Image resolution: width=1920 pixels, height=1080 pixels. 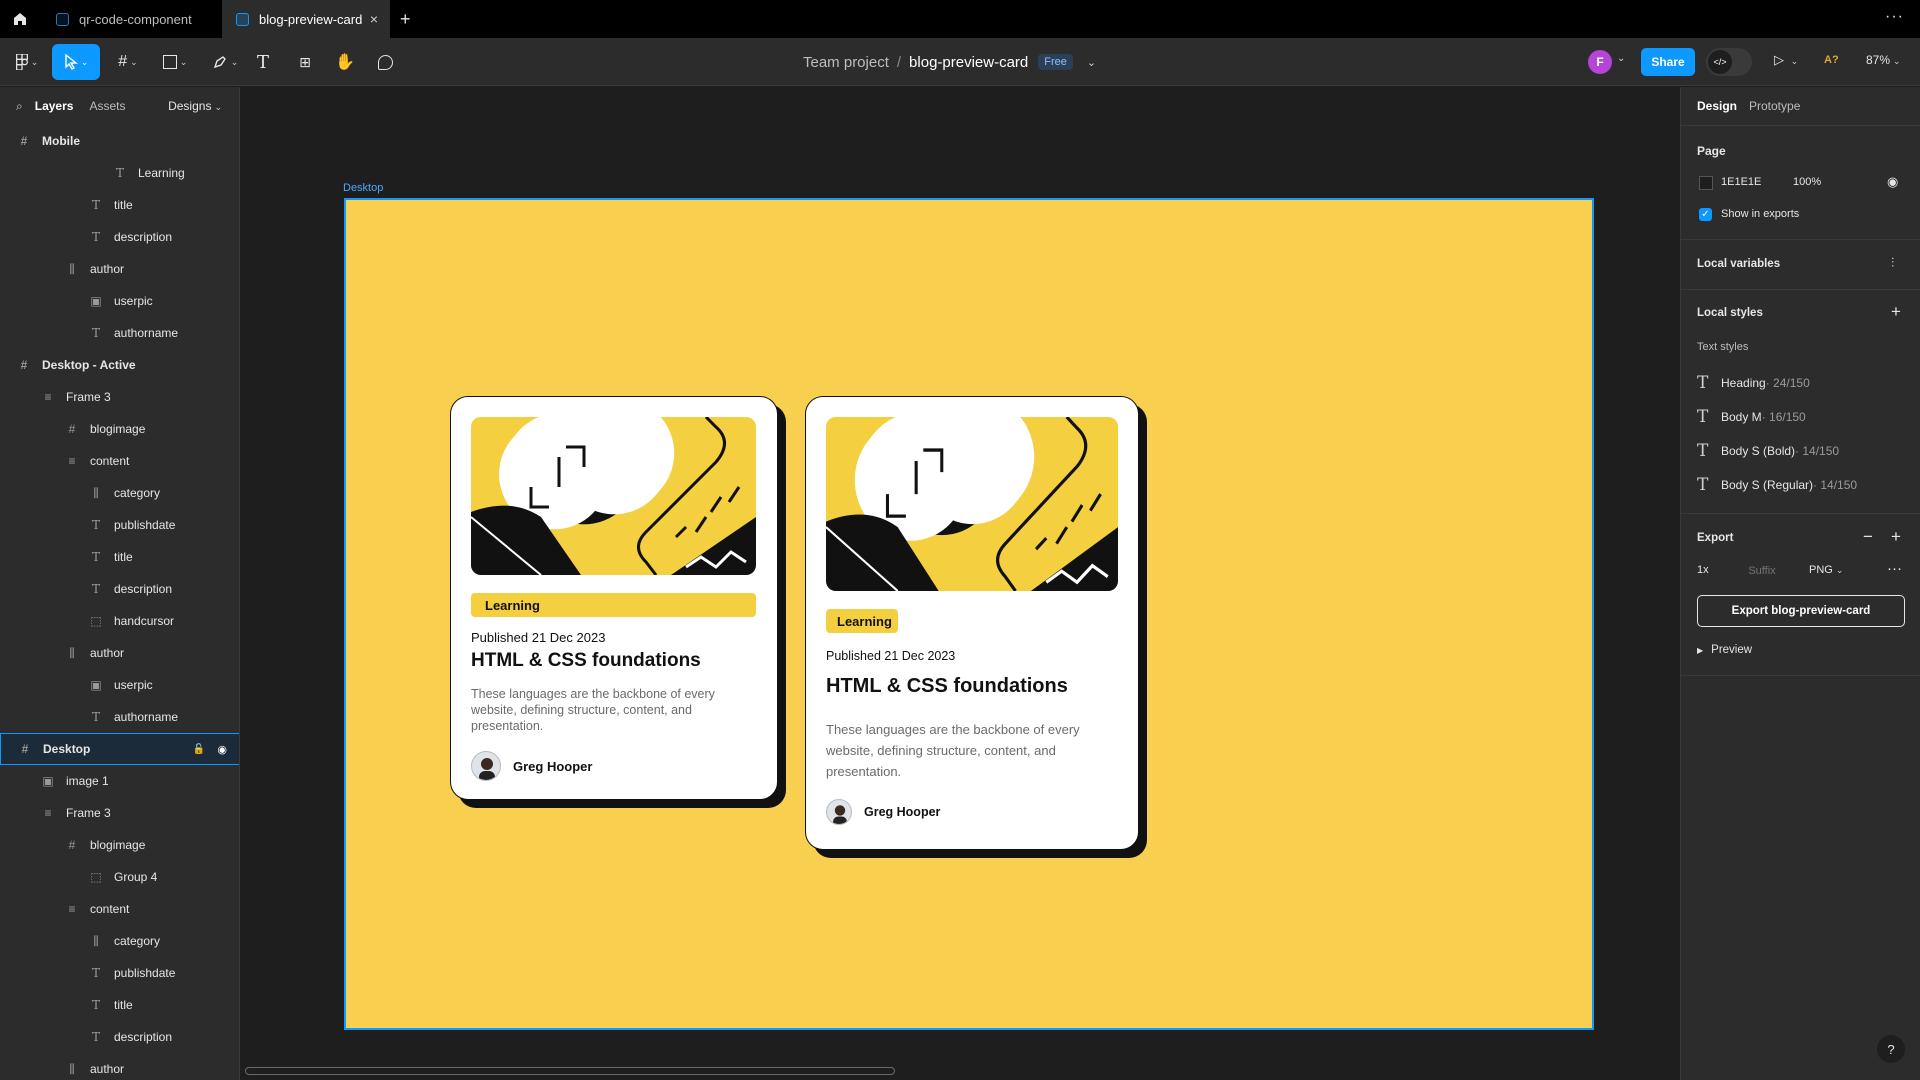 I want to click on close-icon: ×, so click(x=374, y=19).